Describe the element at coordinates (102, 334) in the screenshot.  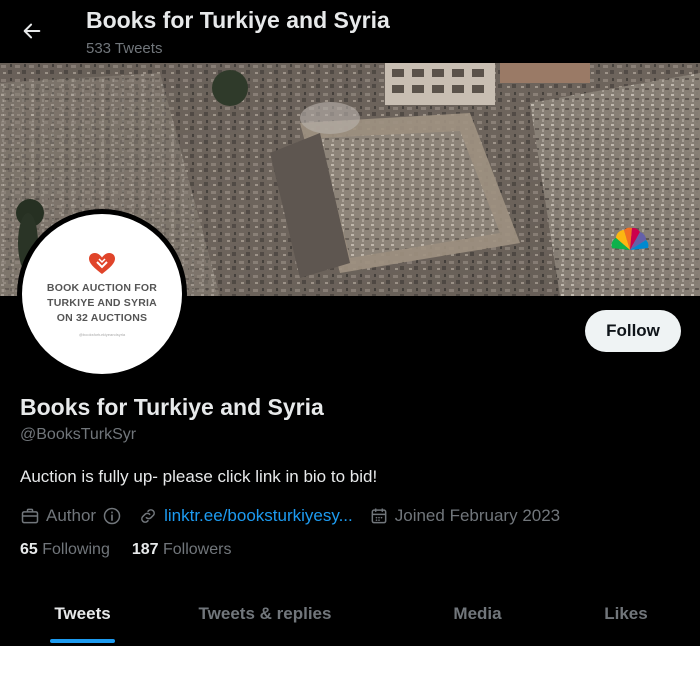
I see `avatar-small-text: @booksforturkiyeandsyria` at that location.